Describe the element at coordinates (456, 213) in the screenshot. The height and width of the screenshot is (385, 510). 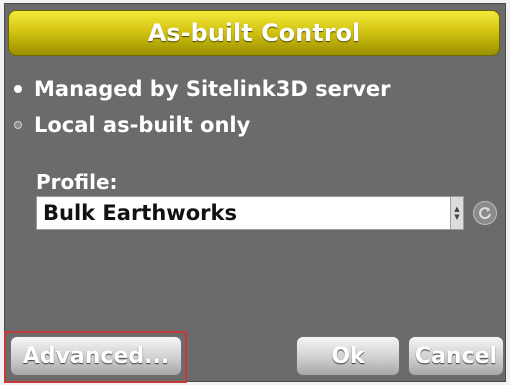
I see `up-down-arrows-icon: ▲ ▼` at that location.